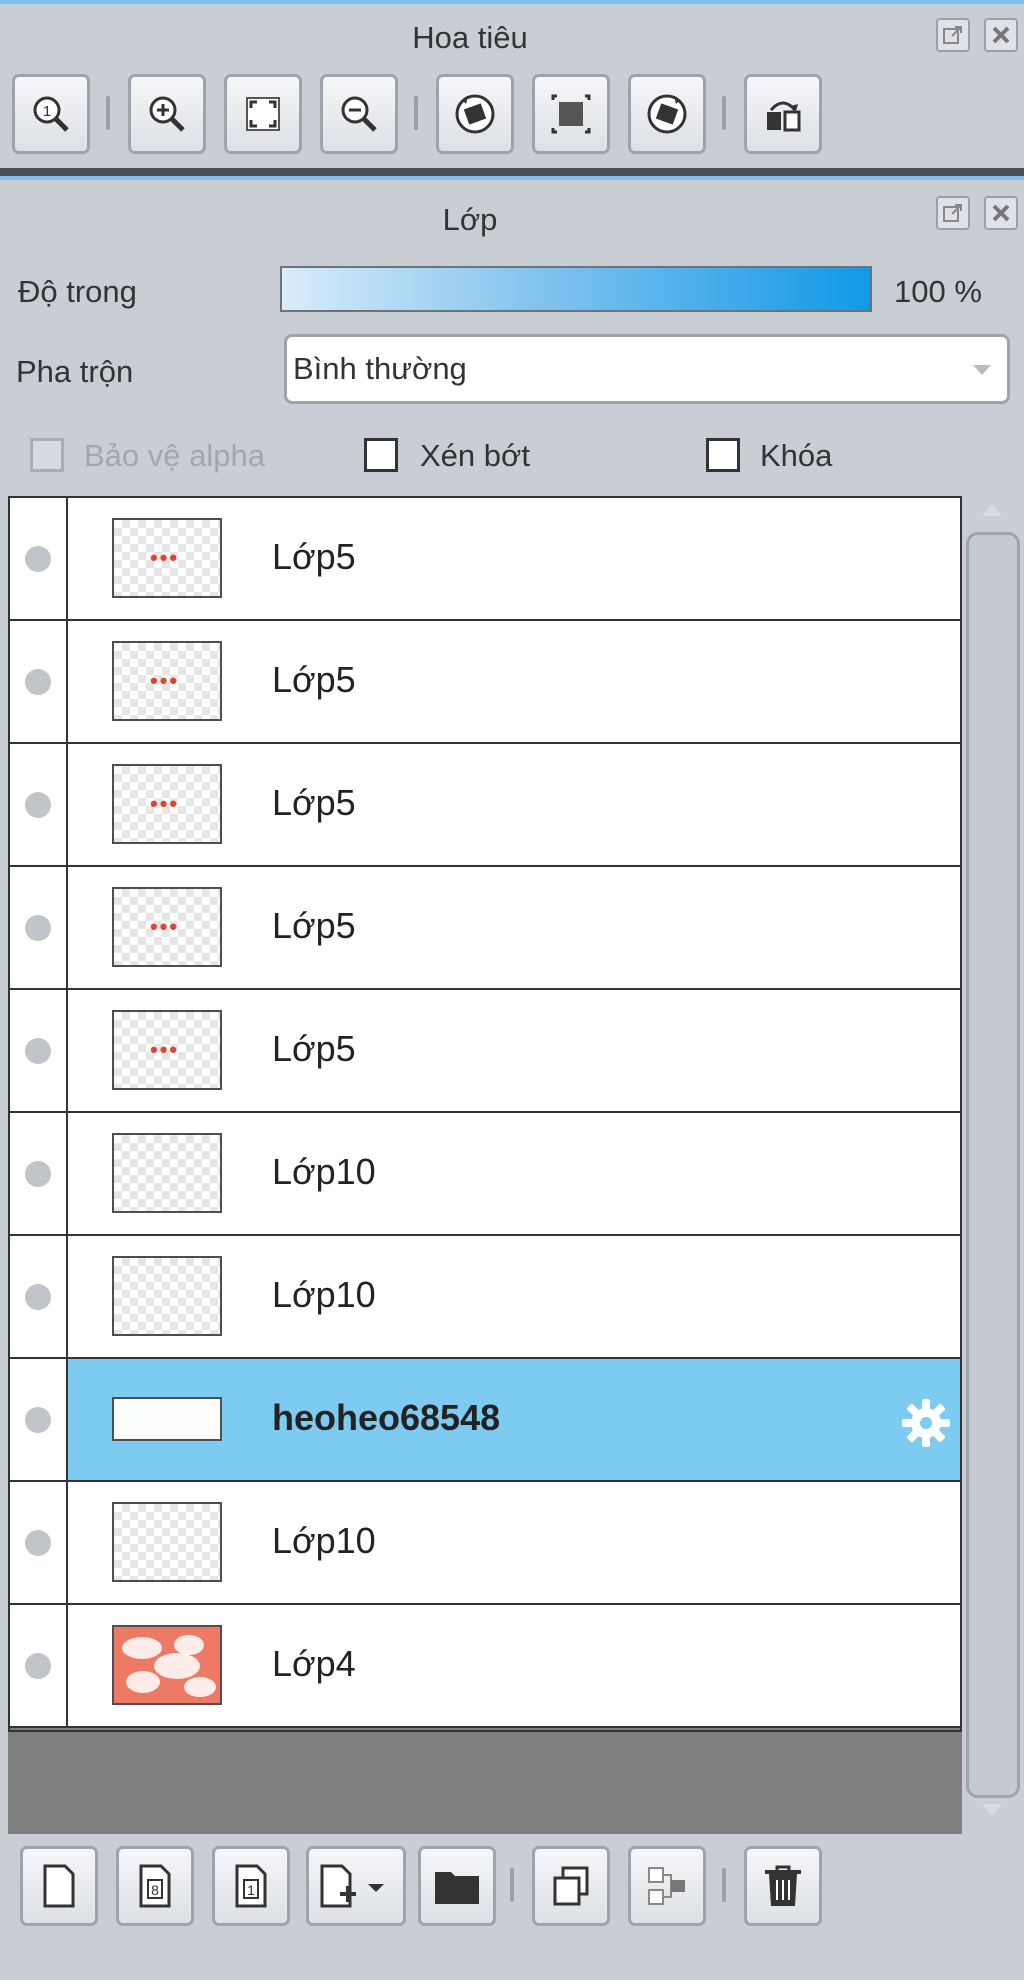 This screenshot has height=1980, width=1024. I want to click on new-folder-button, so click(457, 1886).